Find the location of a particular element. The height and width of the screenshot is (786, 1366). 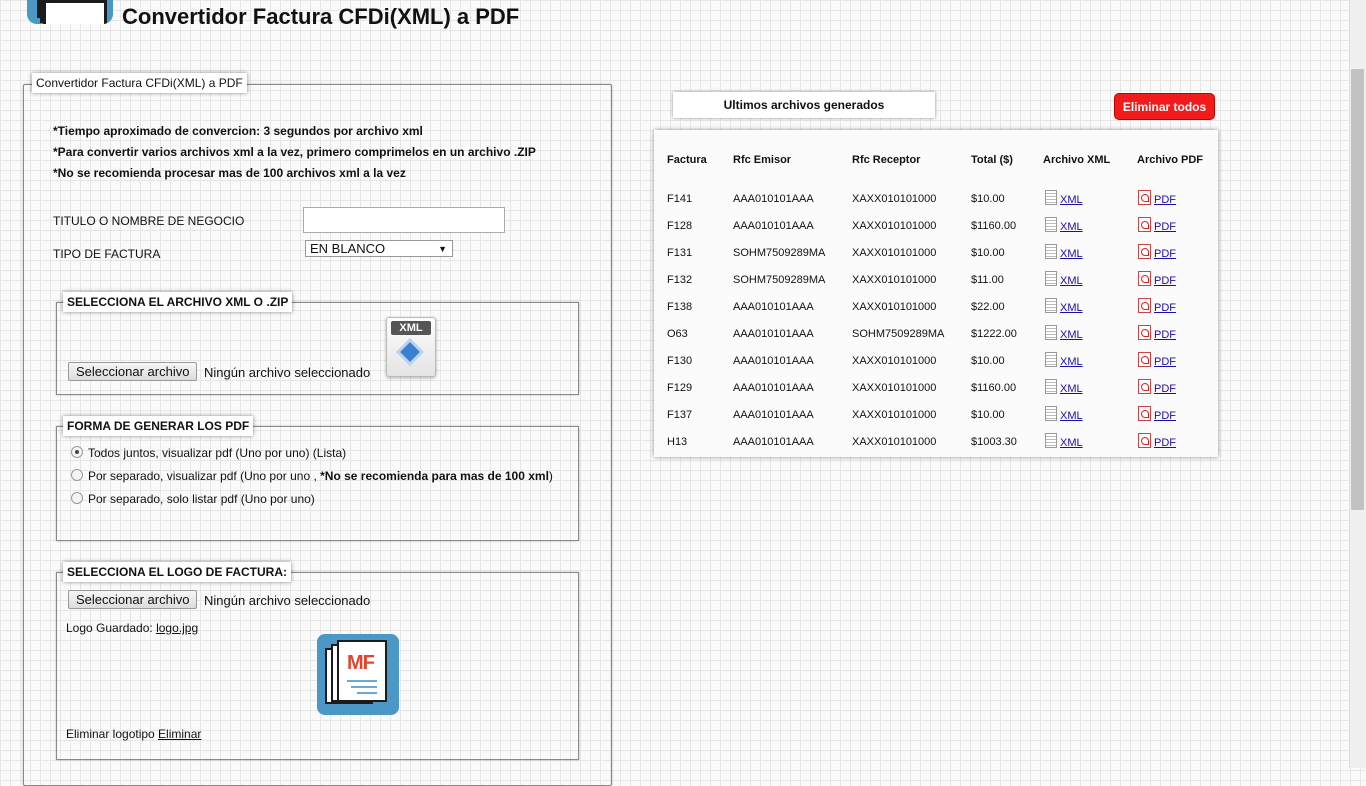

xml-file-button: Seleccionar archivo is located at coordinates (133, 371).